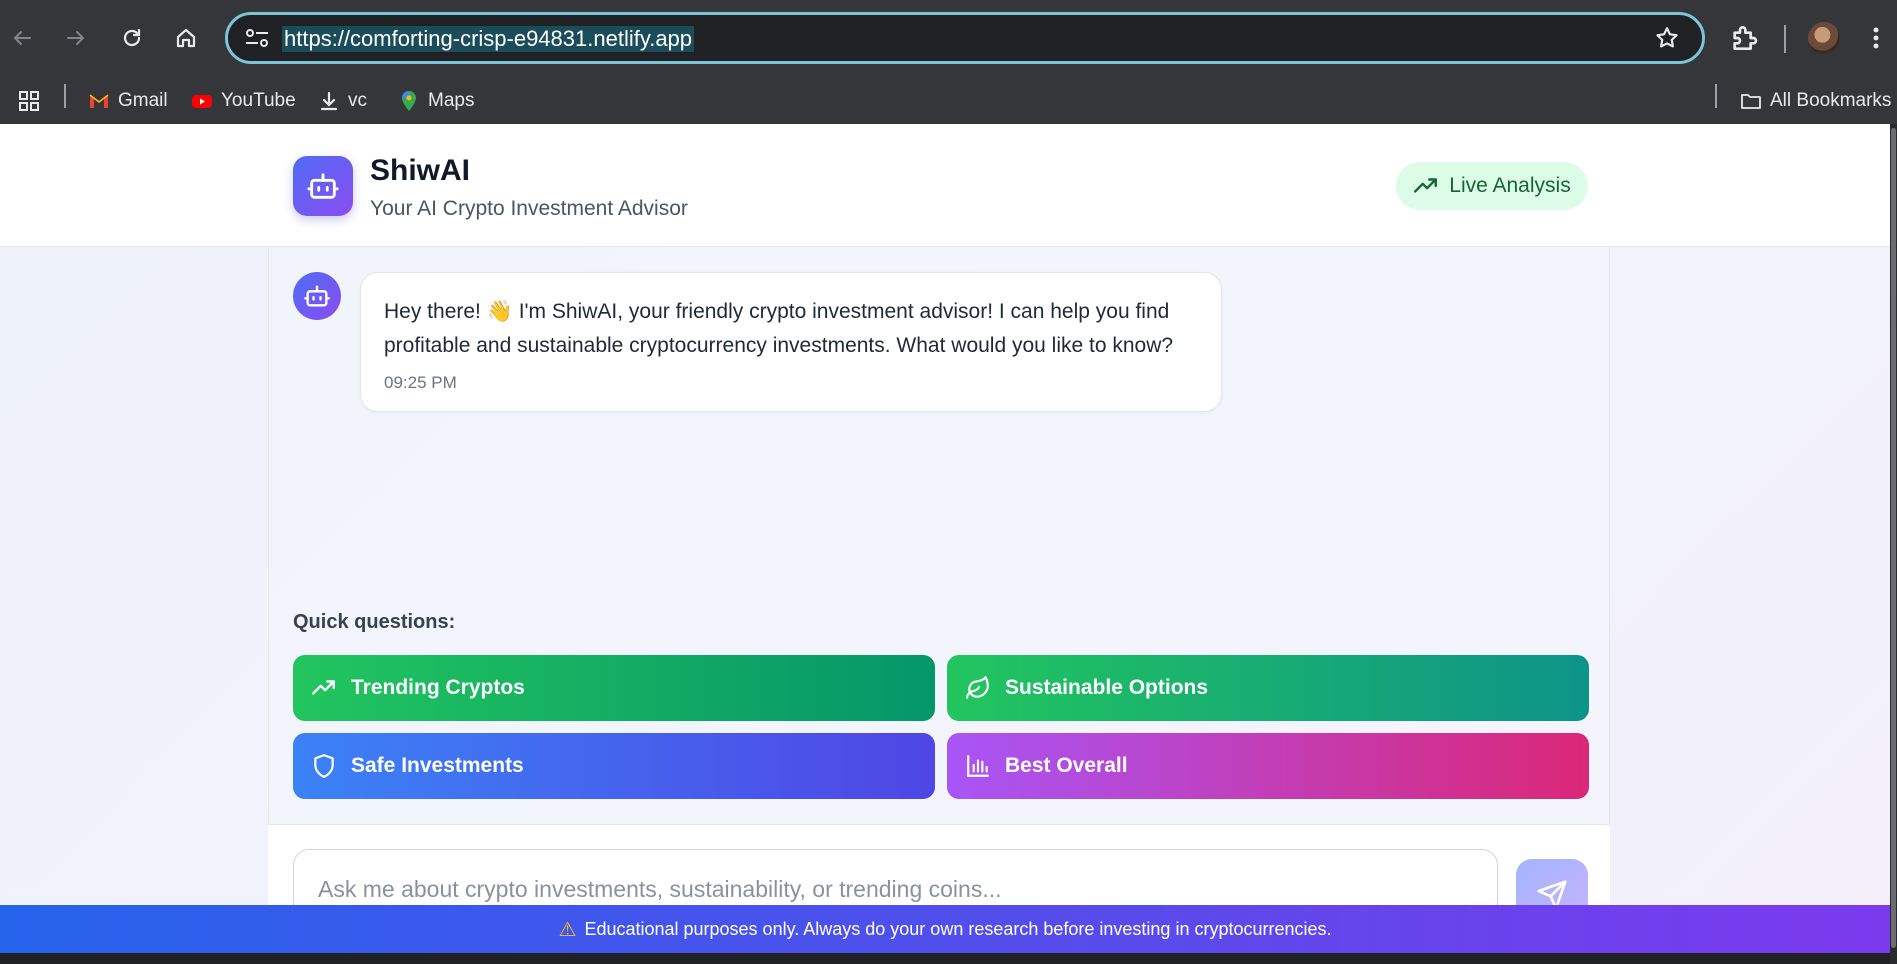 This screenshot has width=1897, height=964. Describe the element at coordinates (374, 622) in the screenshot. I see `quick-questions-label: Quick questions:` at that location.